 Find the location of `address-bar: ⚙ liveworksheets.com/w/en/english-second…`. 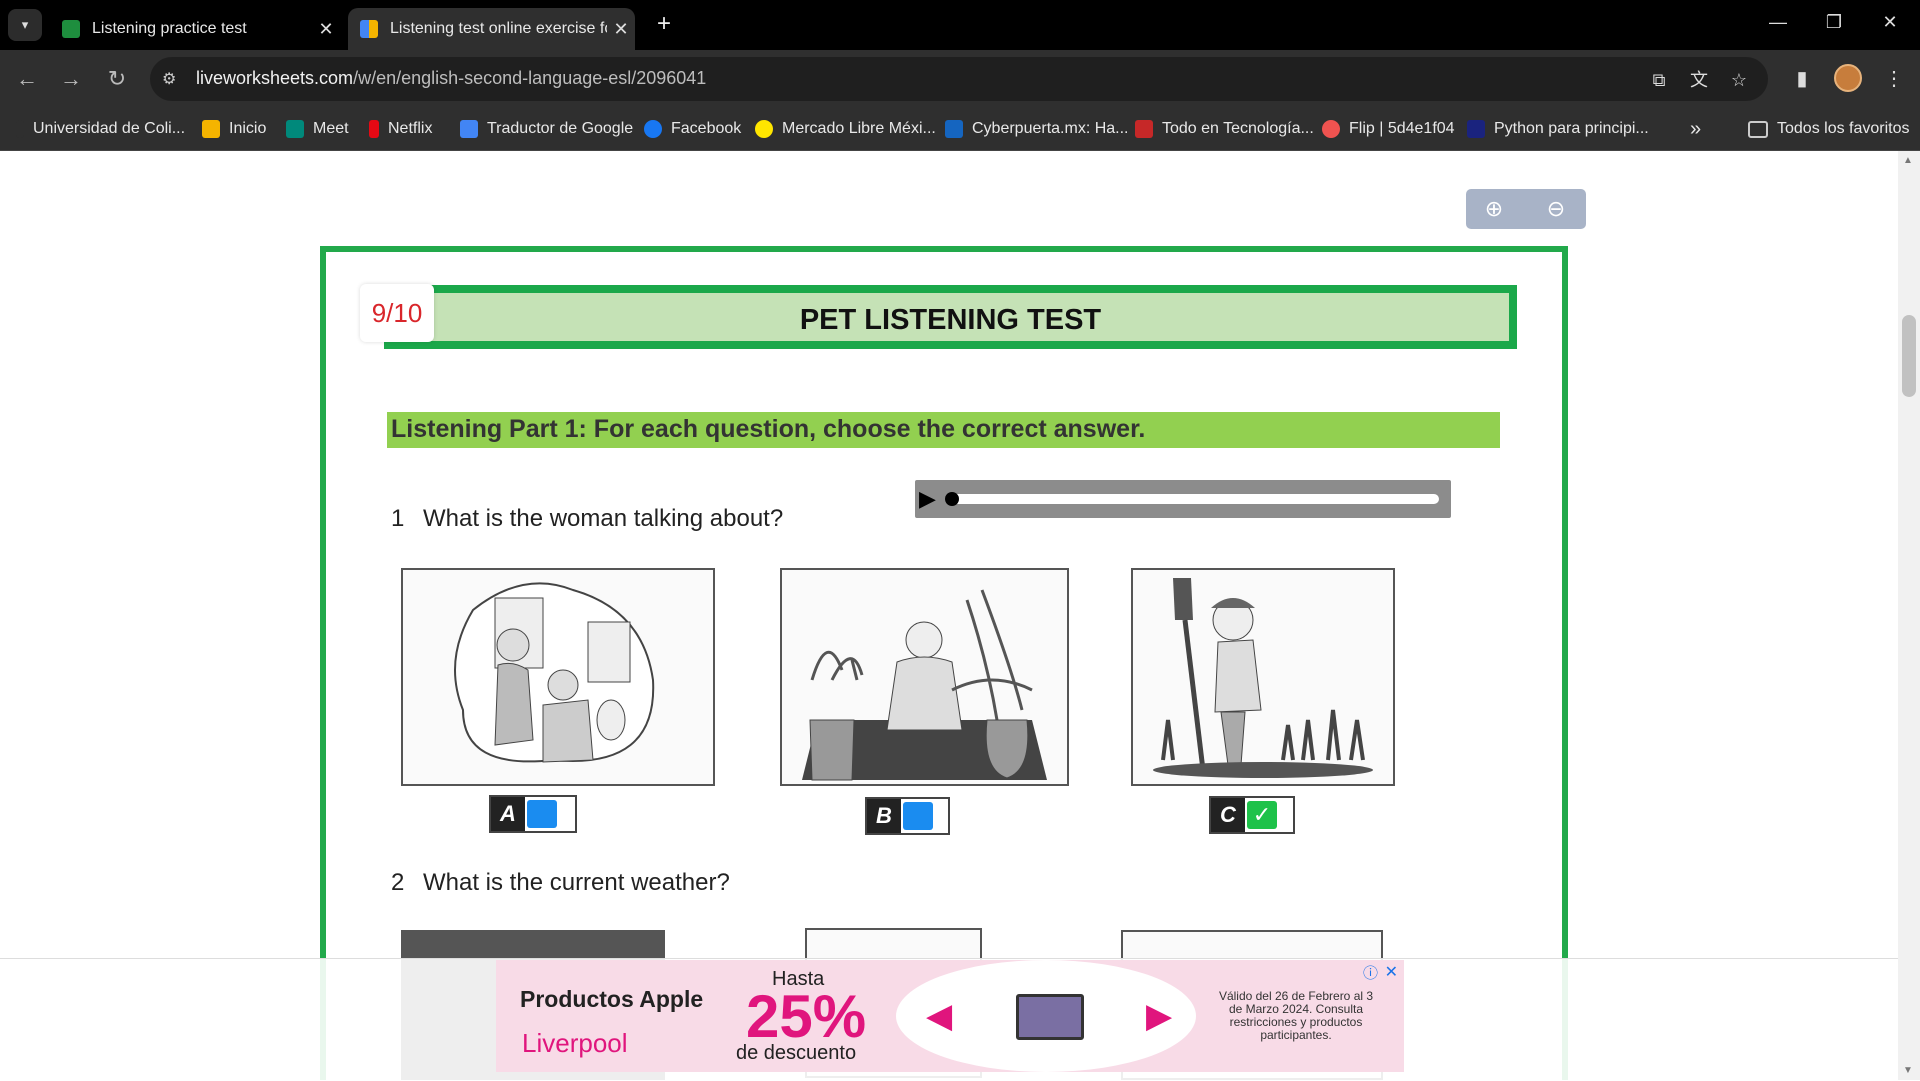

address-bar: ⚙ liveworksheets.com/w/en/english-second… is located at coordinates (959, 79).